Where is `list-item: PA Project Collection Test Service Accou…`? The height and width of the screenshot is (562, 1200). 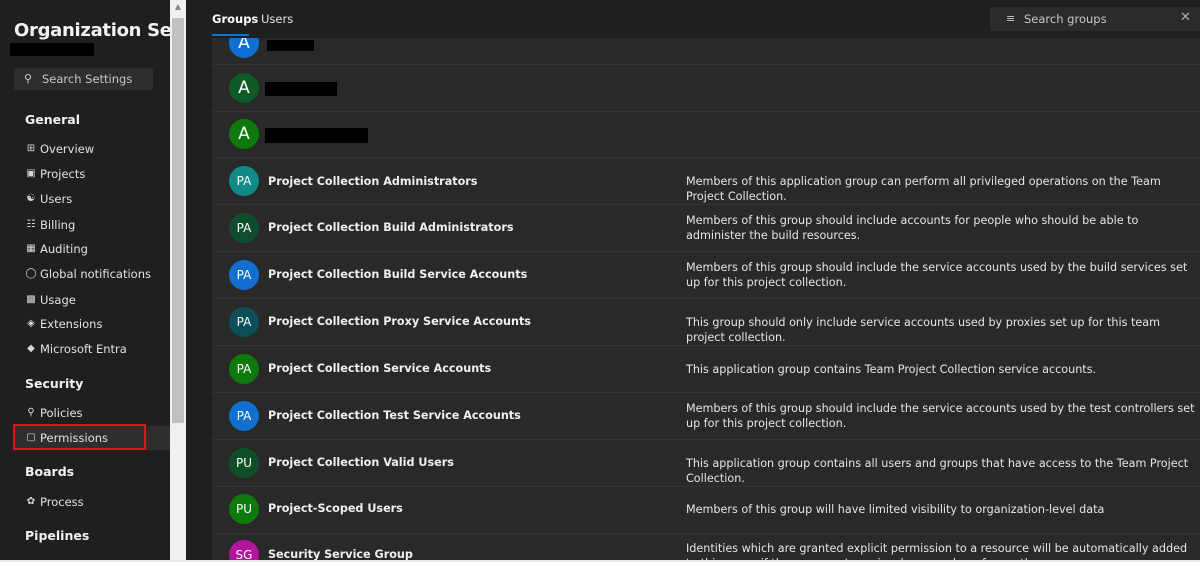 list-item: PA Project Collection Test Service Accou… is located at coordinates (706, 416).